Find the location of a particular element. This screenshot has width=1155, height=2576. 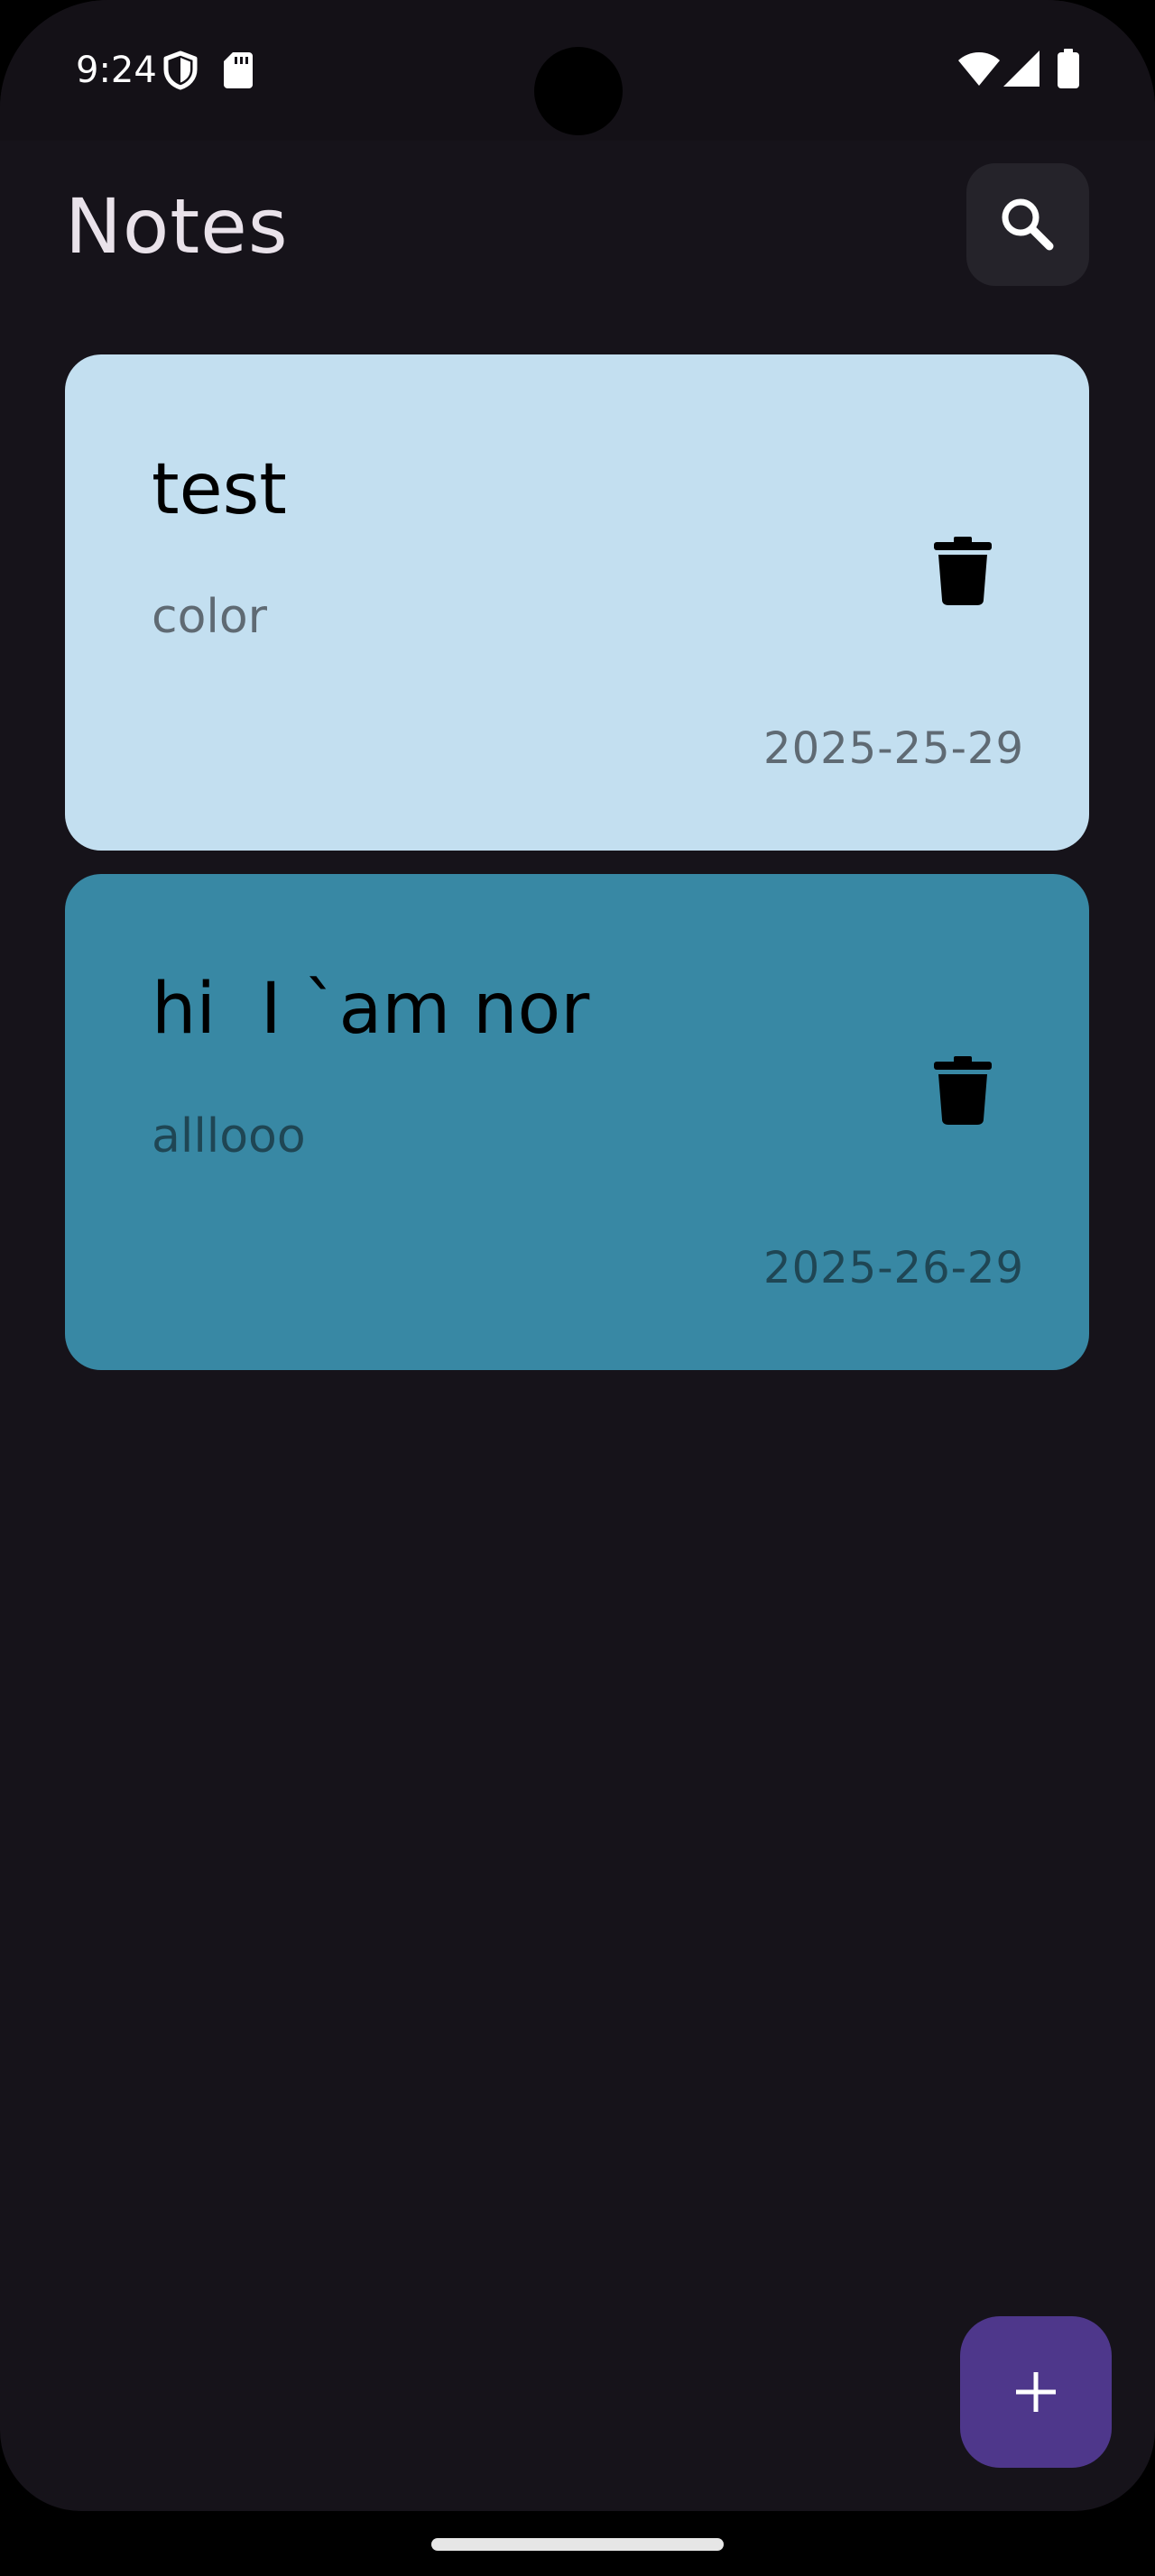

search-button is located at coordinates (1027, 225).